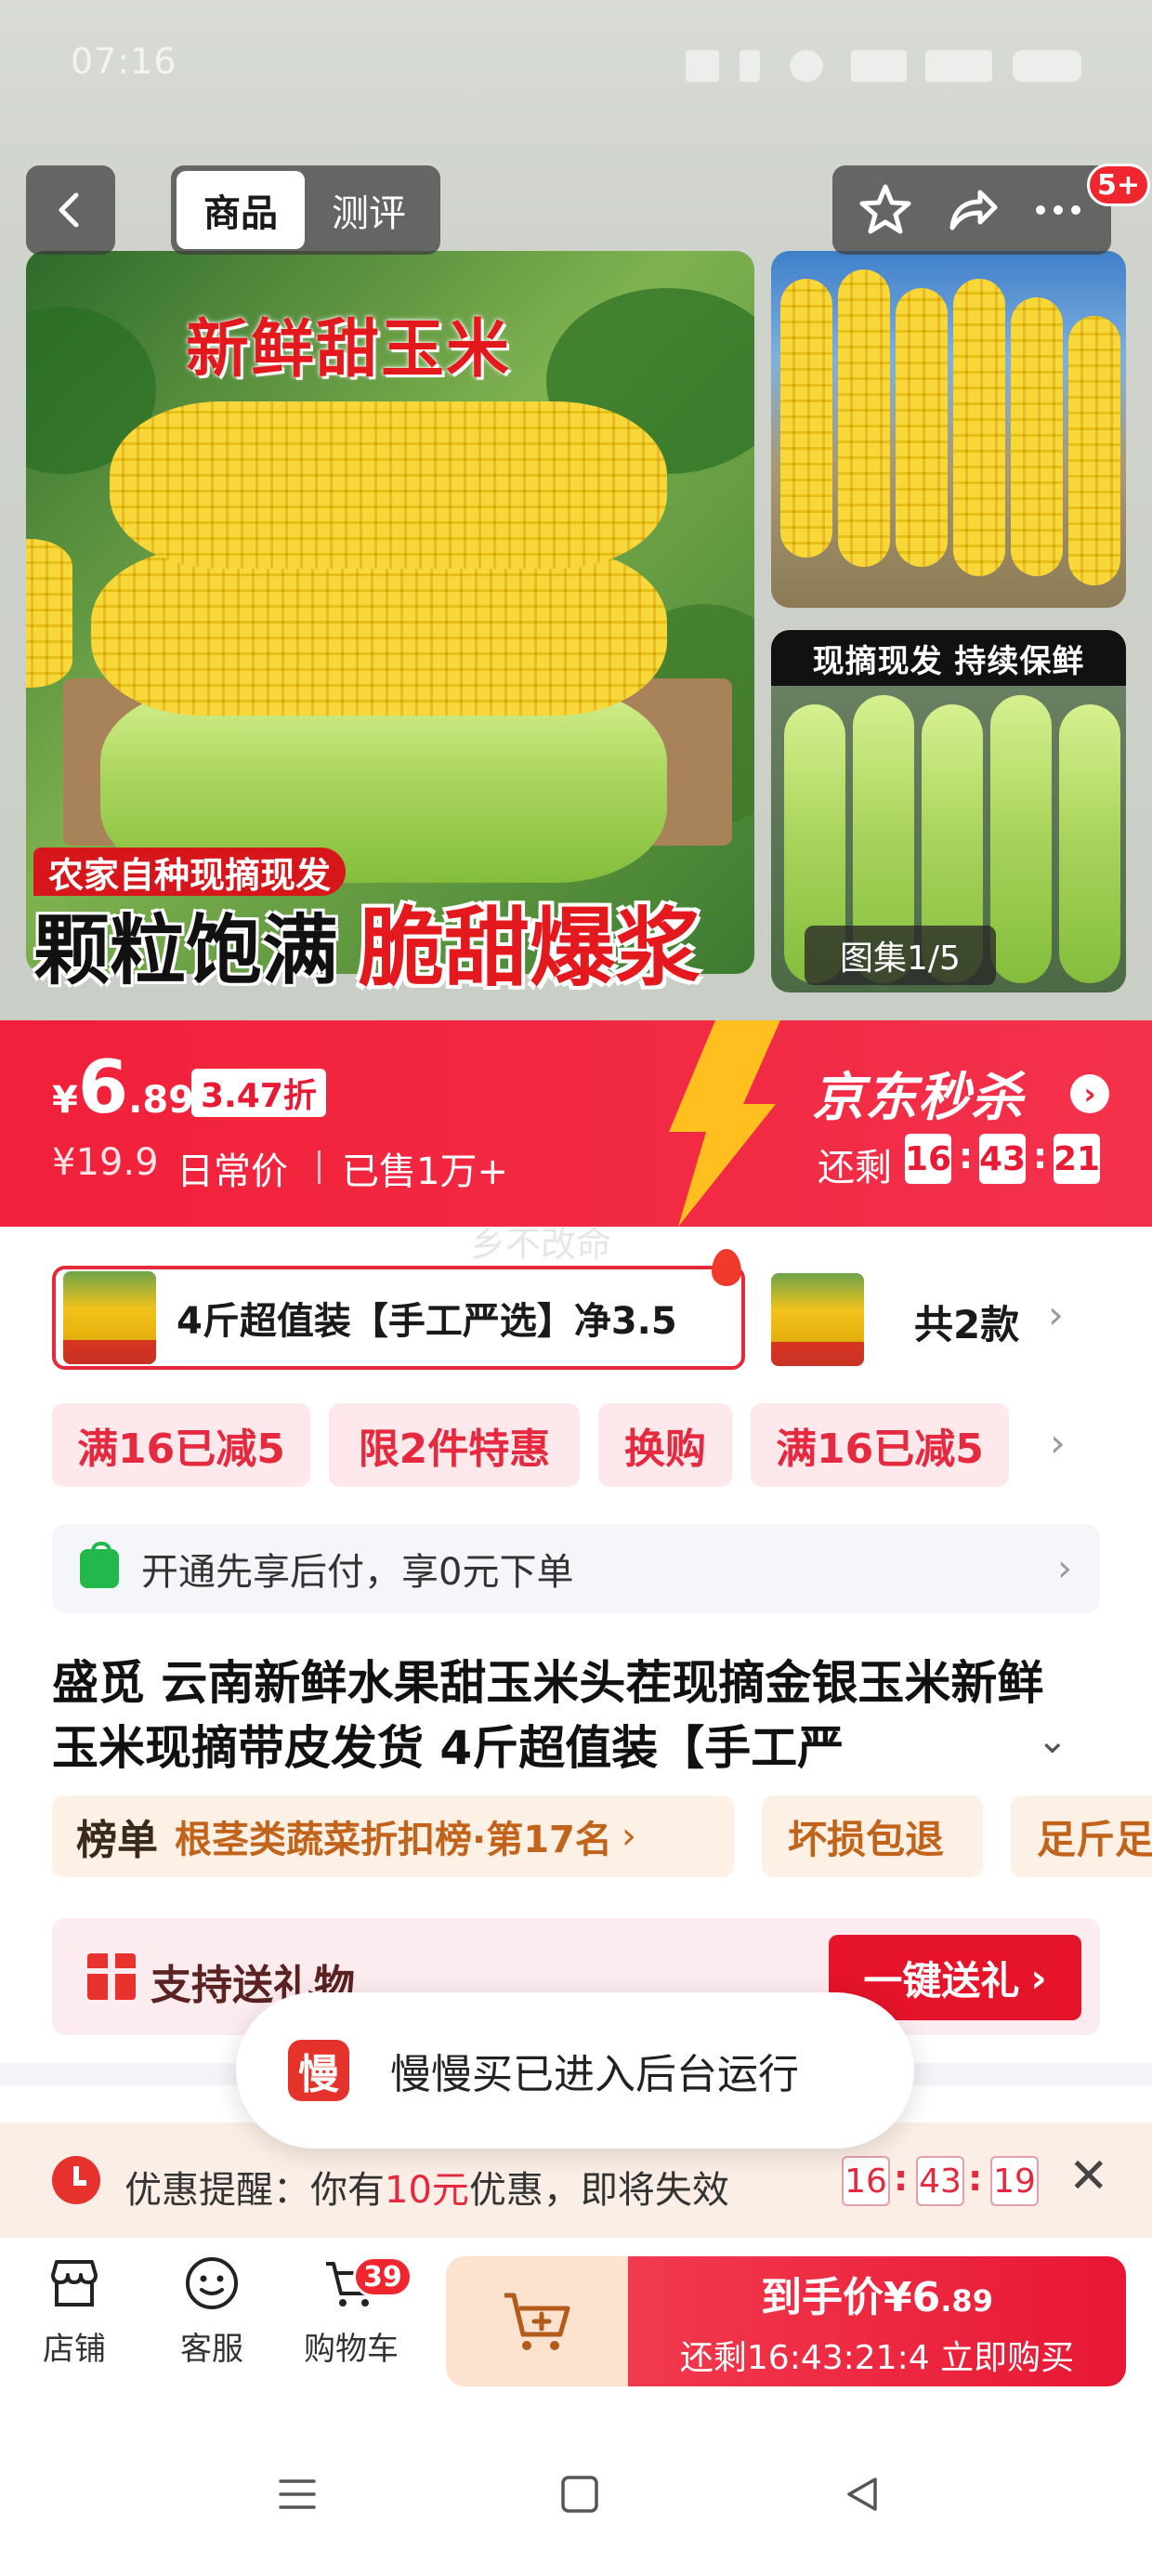  I want to click on countdown-hours: 16, so click(928, 1159).